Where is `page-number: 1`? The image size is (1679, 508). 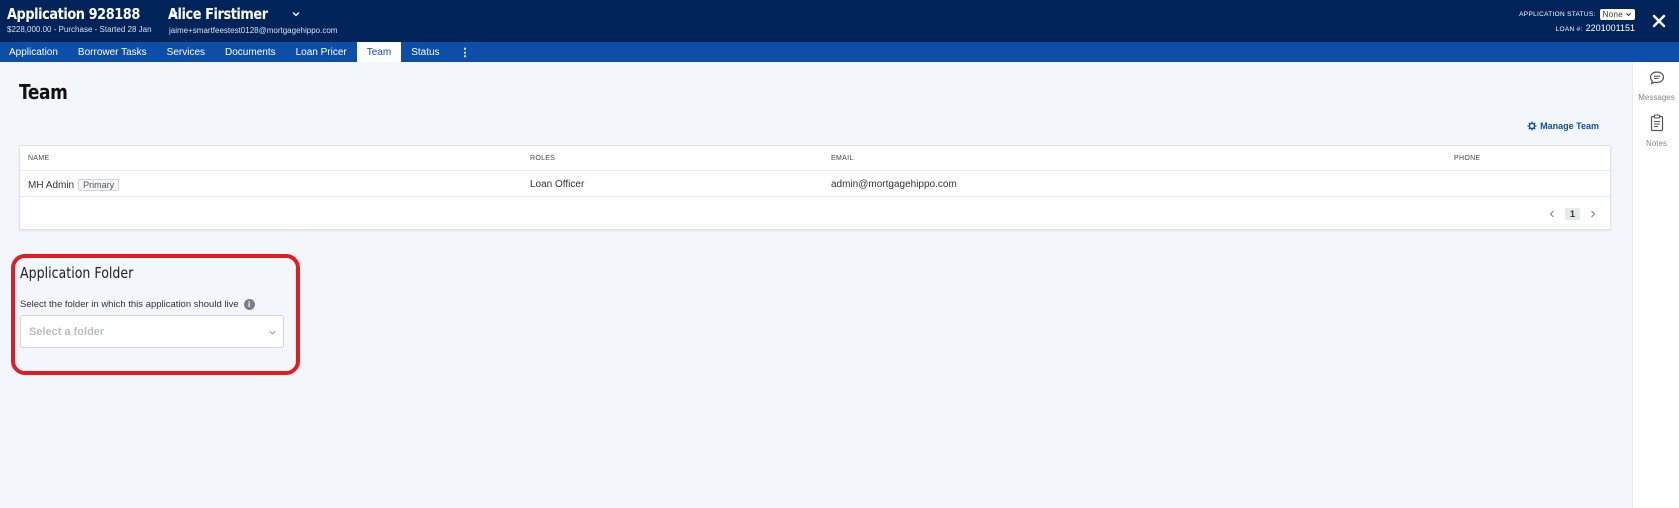
page-number: 1 is located at coordinates (1572, 214).